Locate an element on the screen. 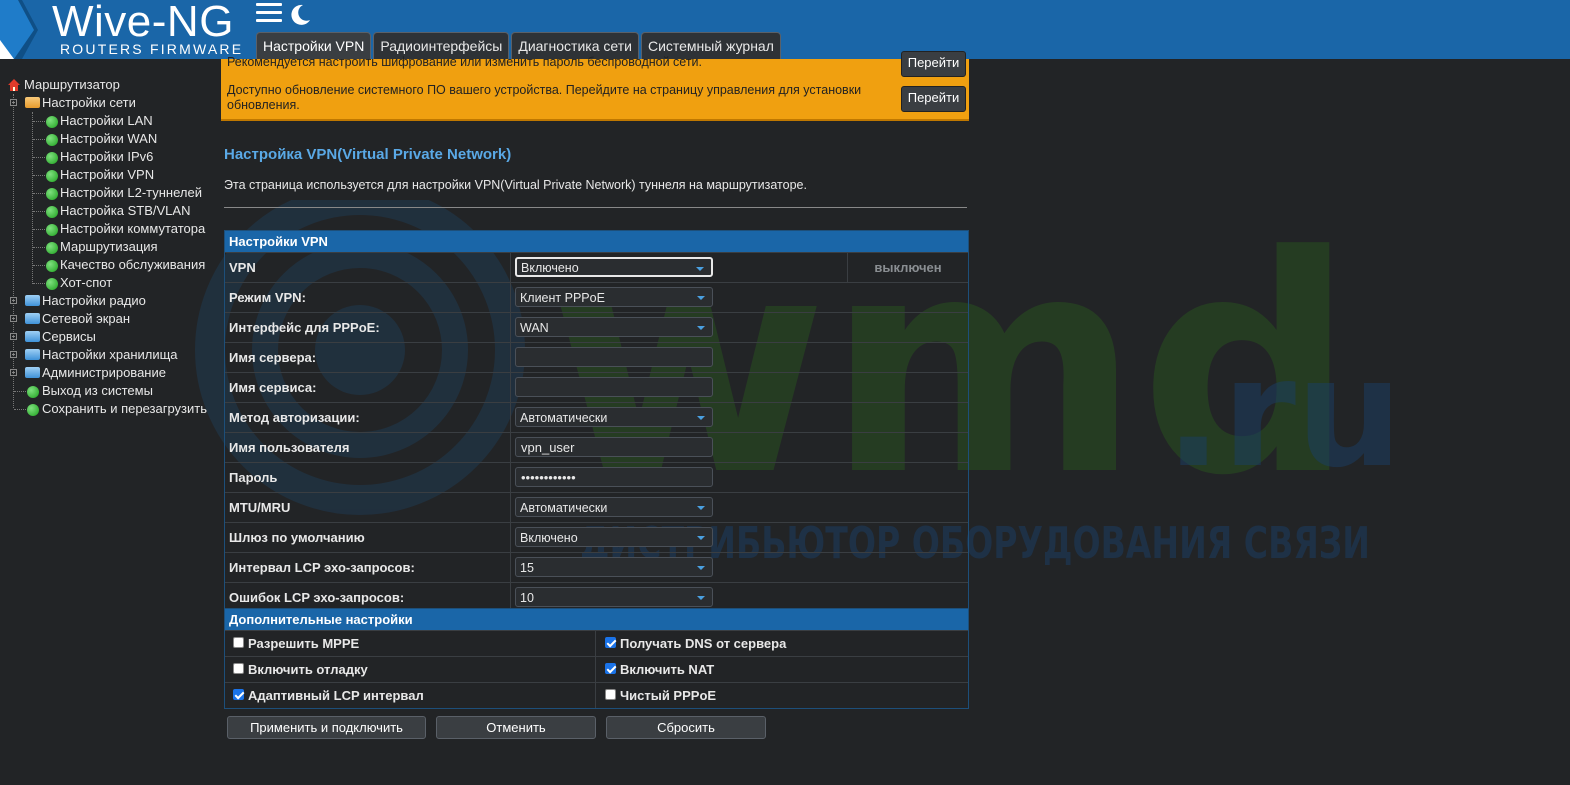 This screenshot has height=785, width=1570. sidebar-item-label: Настройка STB/VLAN is located at coordinates (125, 210).